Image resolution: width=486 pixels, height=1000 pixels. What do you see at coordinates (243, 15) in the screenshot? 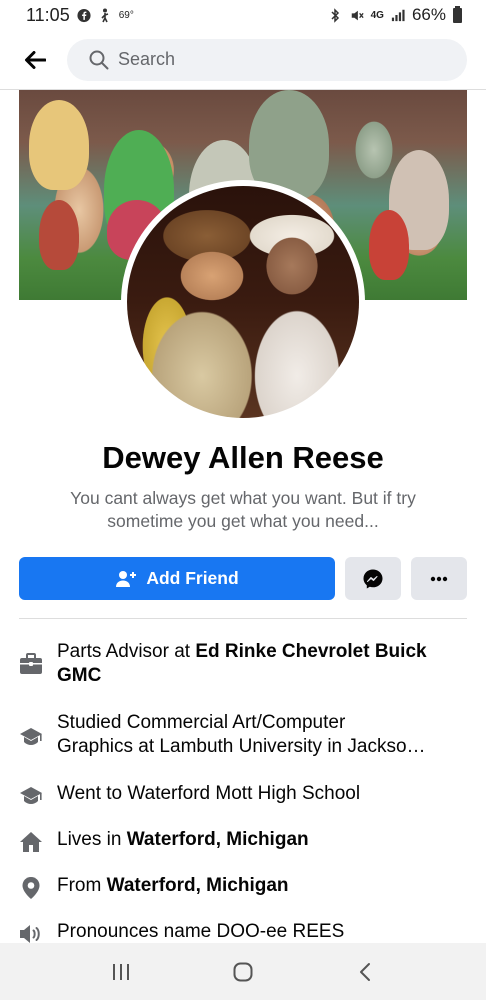
I see `status-bar: 11:05 69° 4G 66%` at bounding box center [243, 15].